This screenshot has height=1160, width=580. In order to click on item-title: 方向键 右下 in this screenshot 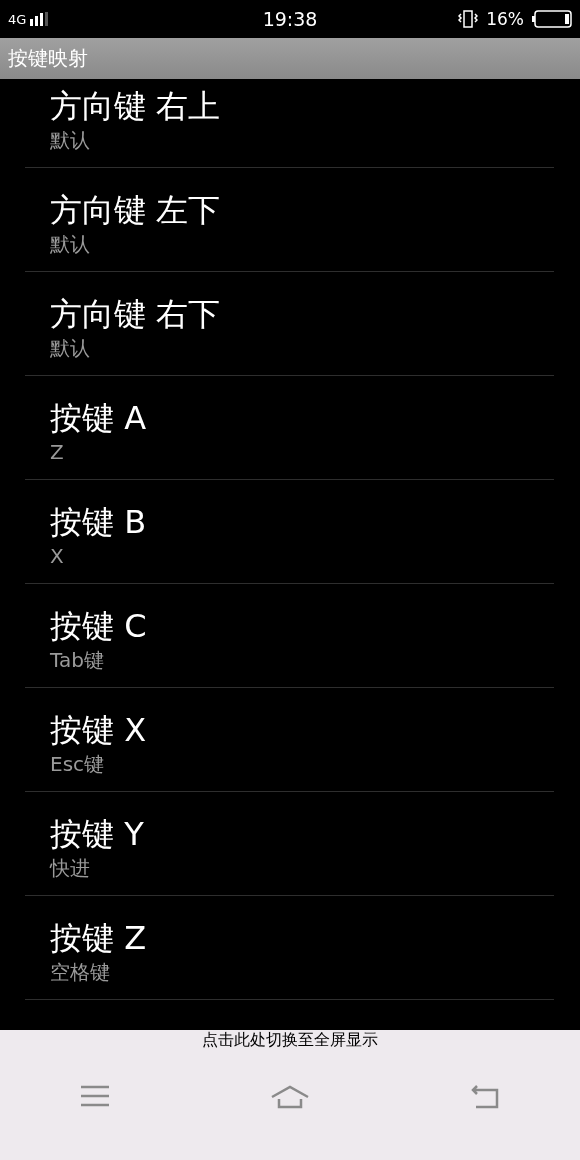, I will do `click(135, 314)`.